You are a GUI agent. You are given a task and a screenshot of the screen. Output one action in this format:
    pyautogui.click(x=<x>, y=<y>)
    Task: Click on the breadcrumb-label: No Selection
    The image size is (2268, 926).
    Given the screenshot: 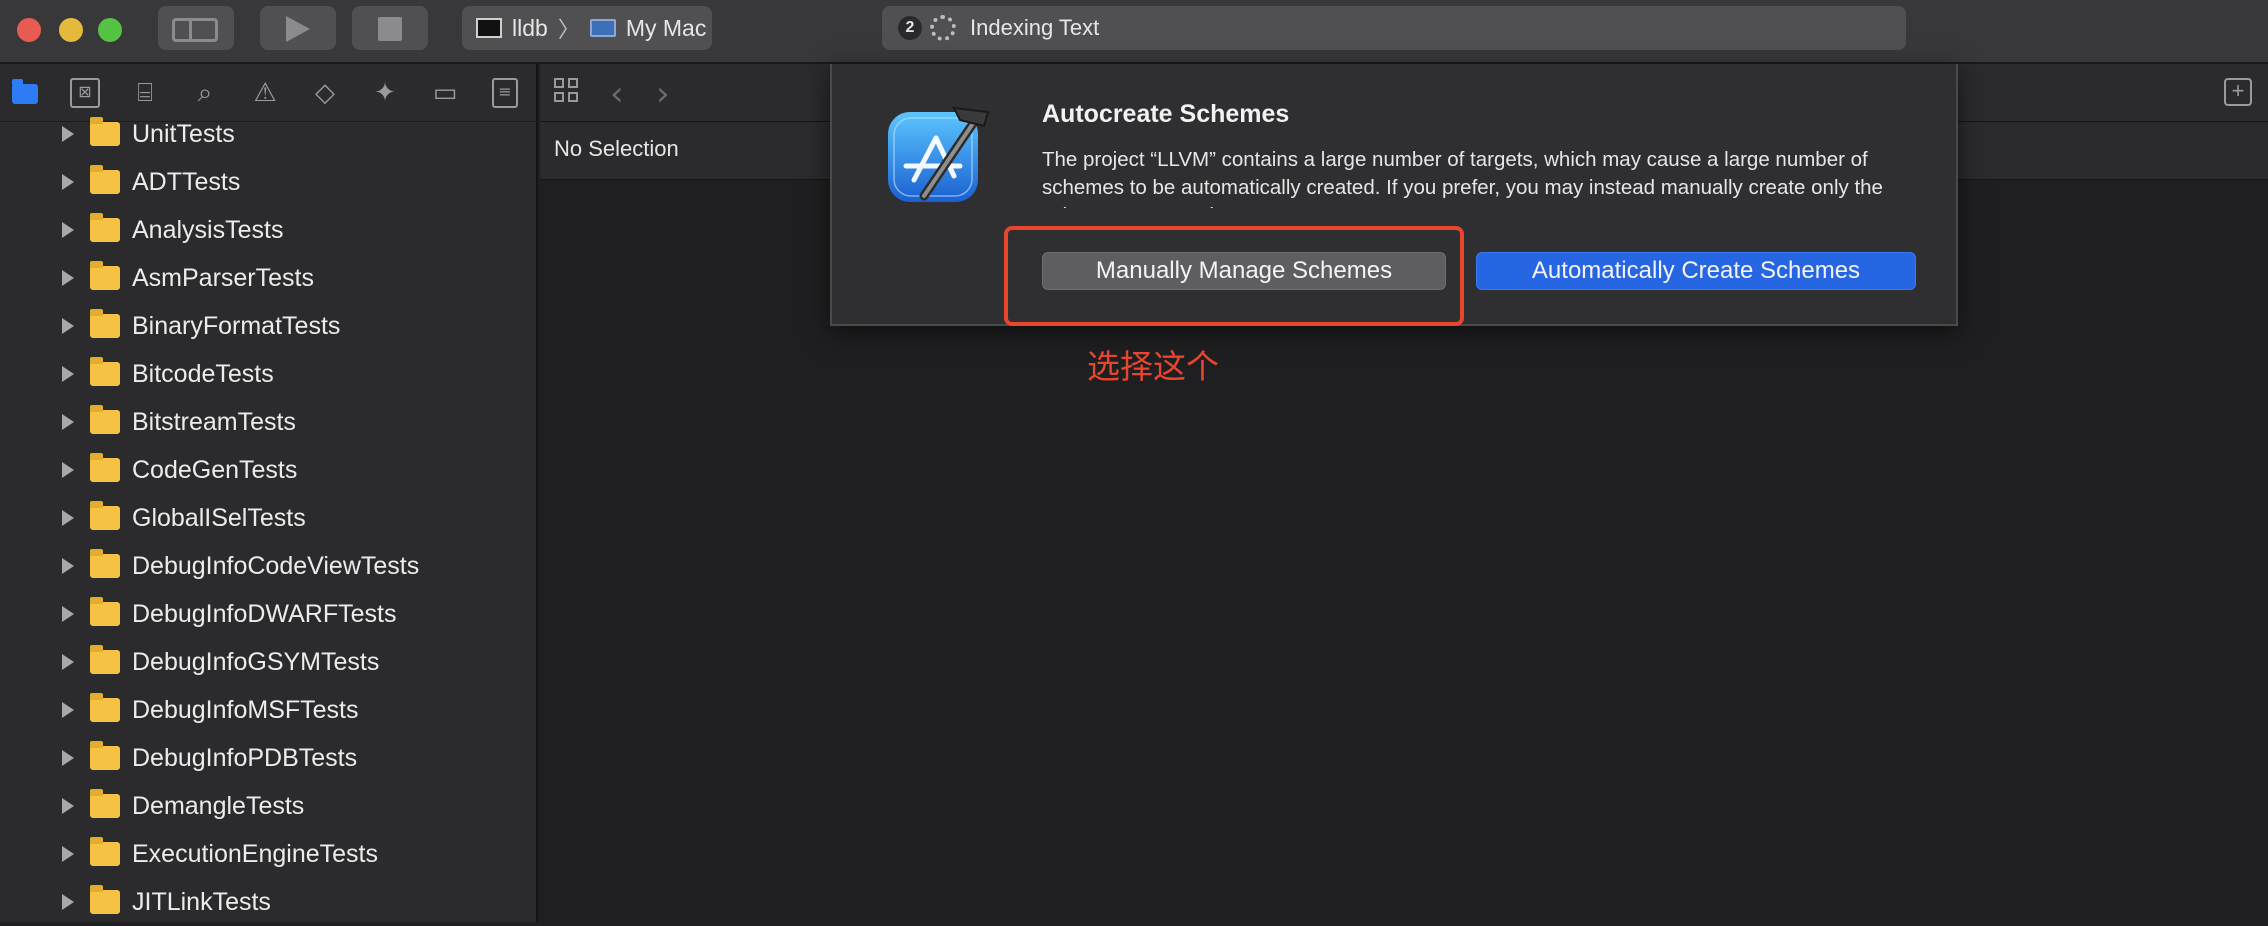 What is the action you would take?
    pyautogui.click(x=616, y=149)
    